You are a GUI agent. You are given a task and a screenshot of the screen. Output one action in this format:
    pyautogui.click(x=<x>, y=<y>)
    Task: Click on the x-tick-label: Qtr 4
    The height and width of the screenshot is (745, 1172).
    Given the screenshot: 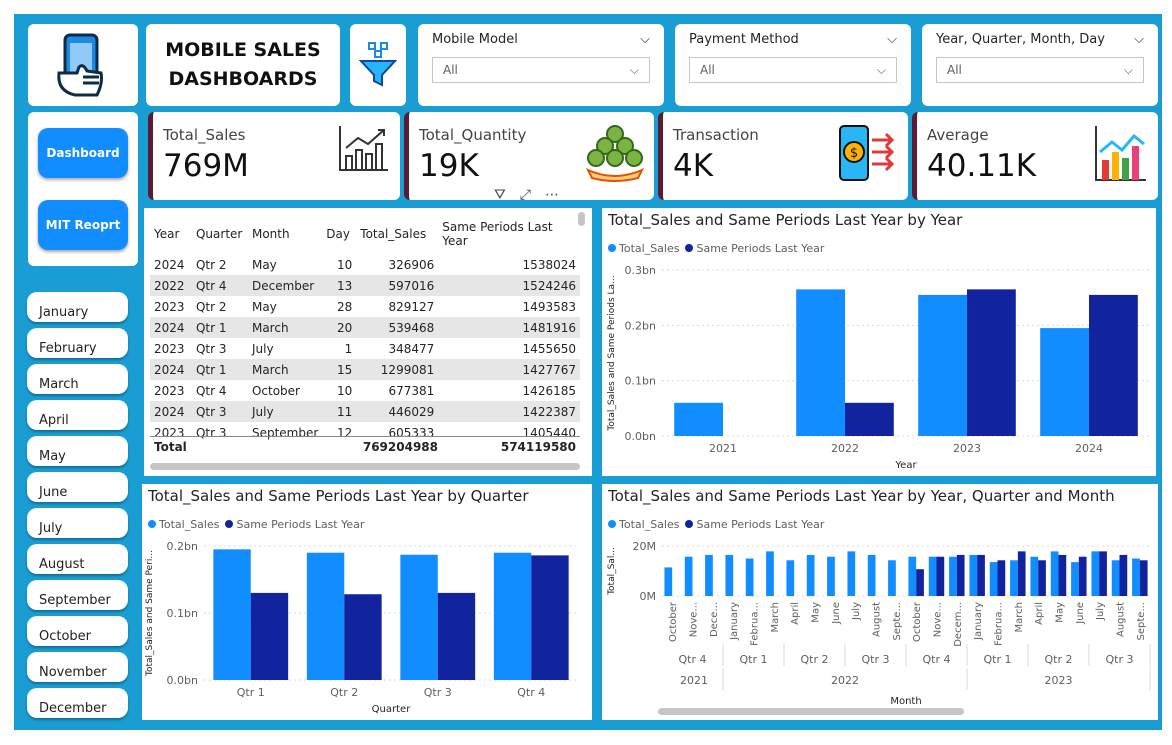 What is the action you would take?
    pyautogui.click(x=531, y=692)
    